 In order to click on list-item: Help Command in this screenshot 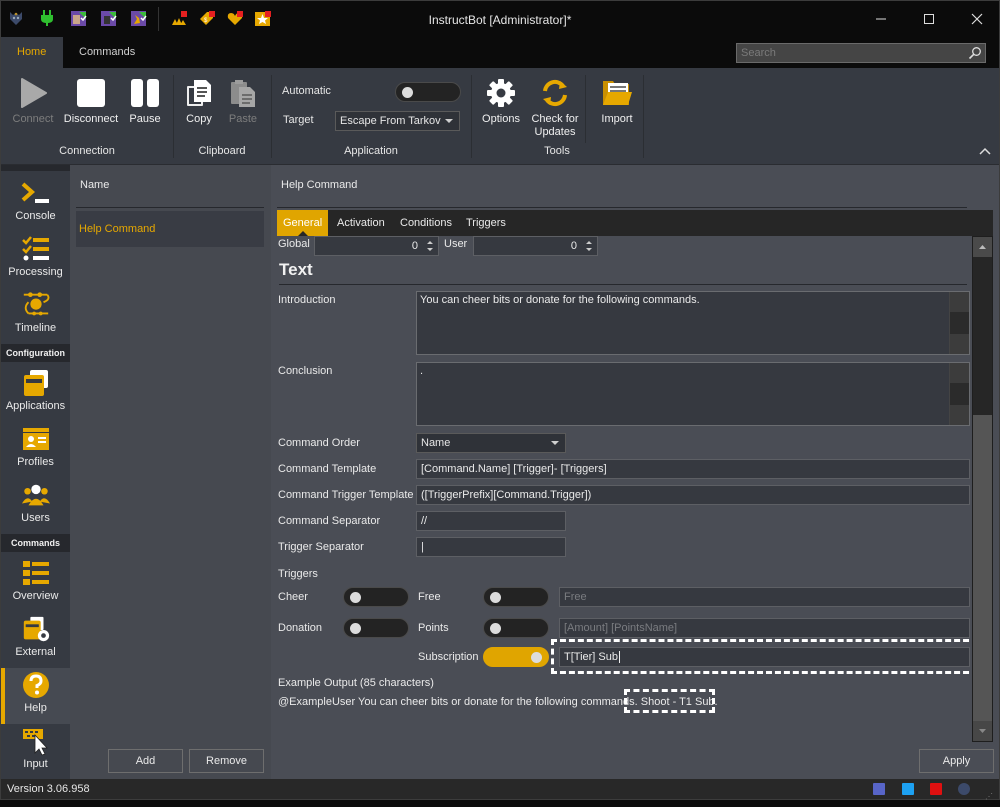, I will do `click(170, 229)`.